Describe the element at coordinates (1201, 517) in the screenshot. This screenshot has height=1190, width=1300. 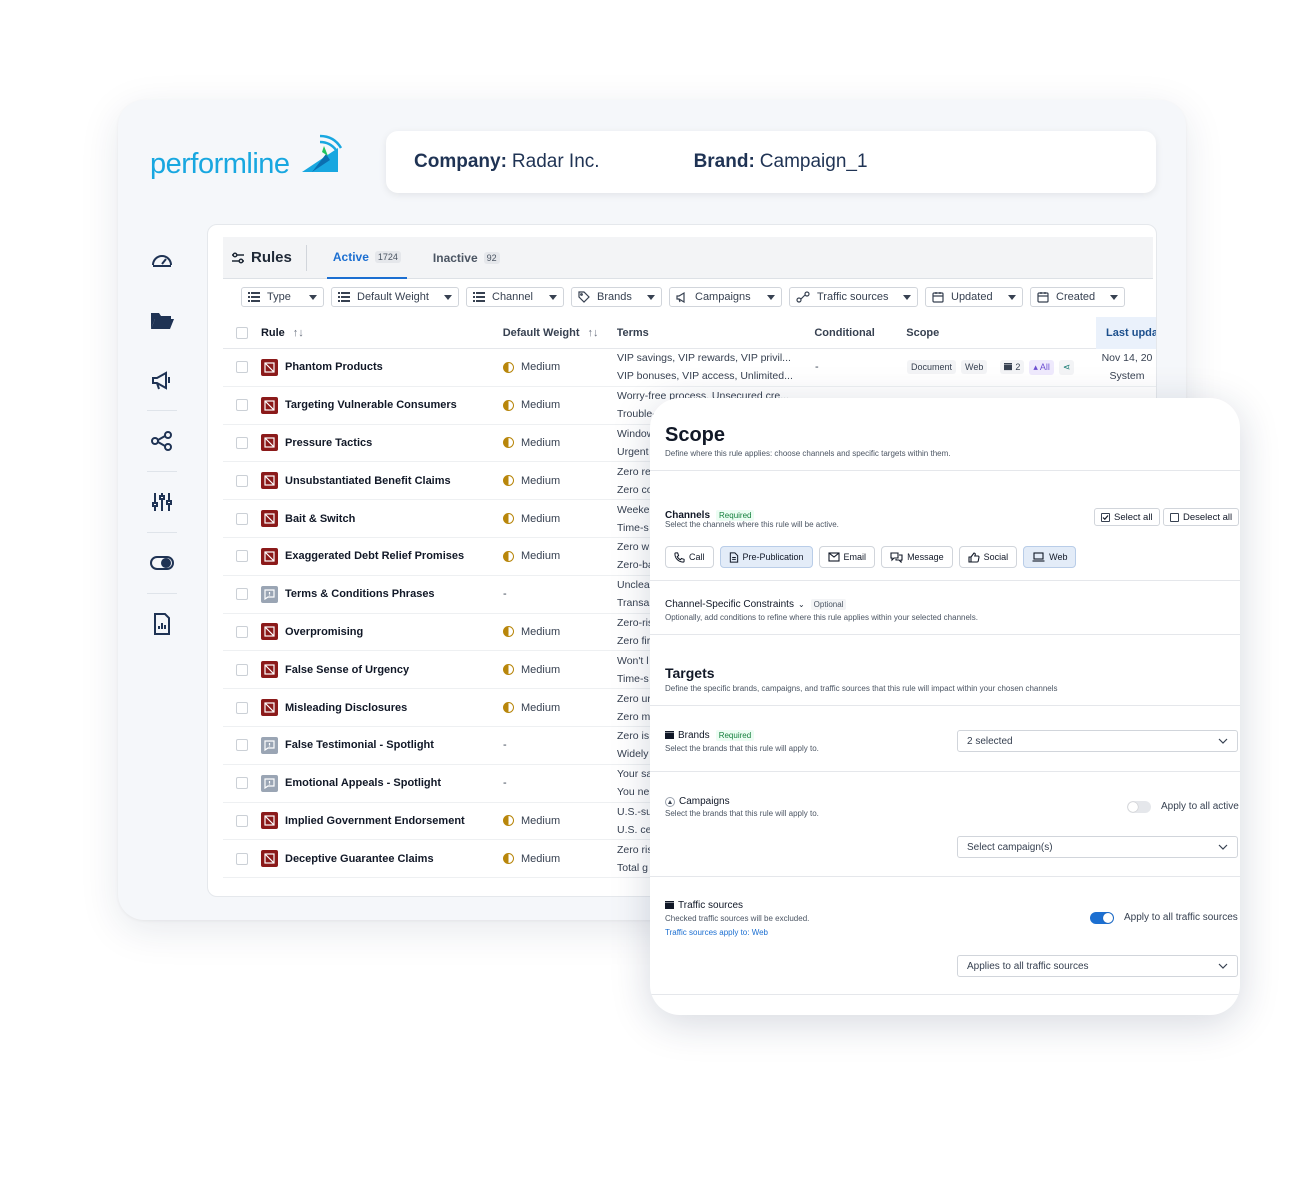
I see `deselect-all-button: Deselect all` at that location.